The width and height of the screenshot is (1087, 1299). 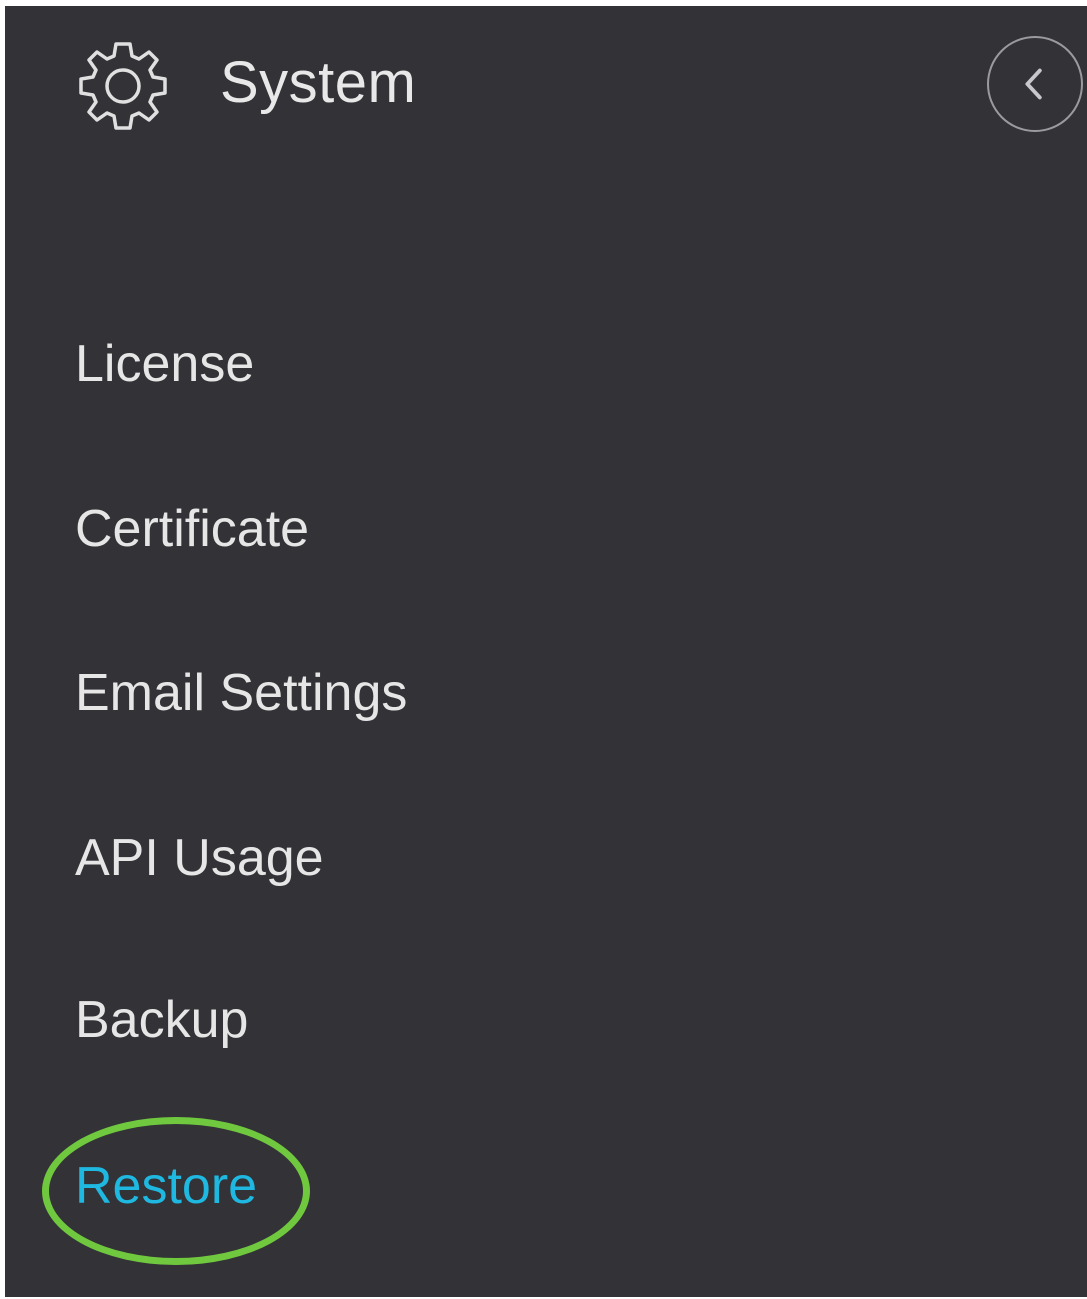 What do you see at coordinates (164, 364) in the screenshot?
I see `sidebar-item-license: License` at bounding box center [164, 364].